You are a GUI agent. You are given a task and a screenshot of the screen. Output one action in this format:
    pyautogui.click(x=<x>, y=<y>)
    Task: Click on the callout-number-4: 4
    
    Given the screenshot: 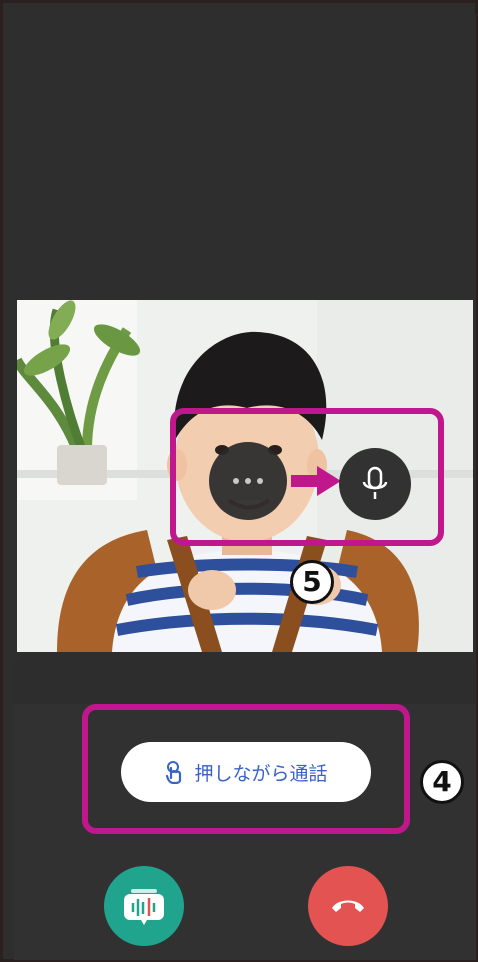 What is the action you would take?
    pyautogui.click(x=442, y=782)
    